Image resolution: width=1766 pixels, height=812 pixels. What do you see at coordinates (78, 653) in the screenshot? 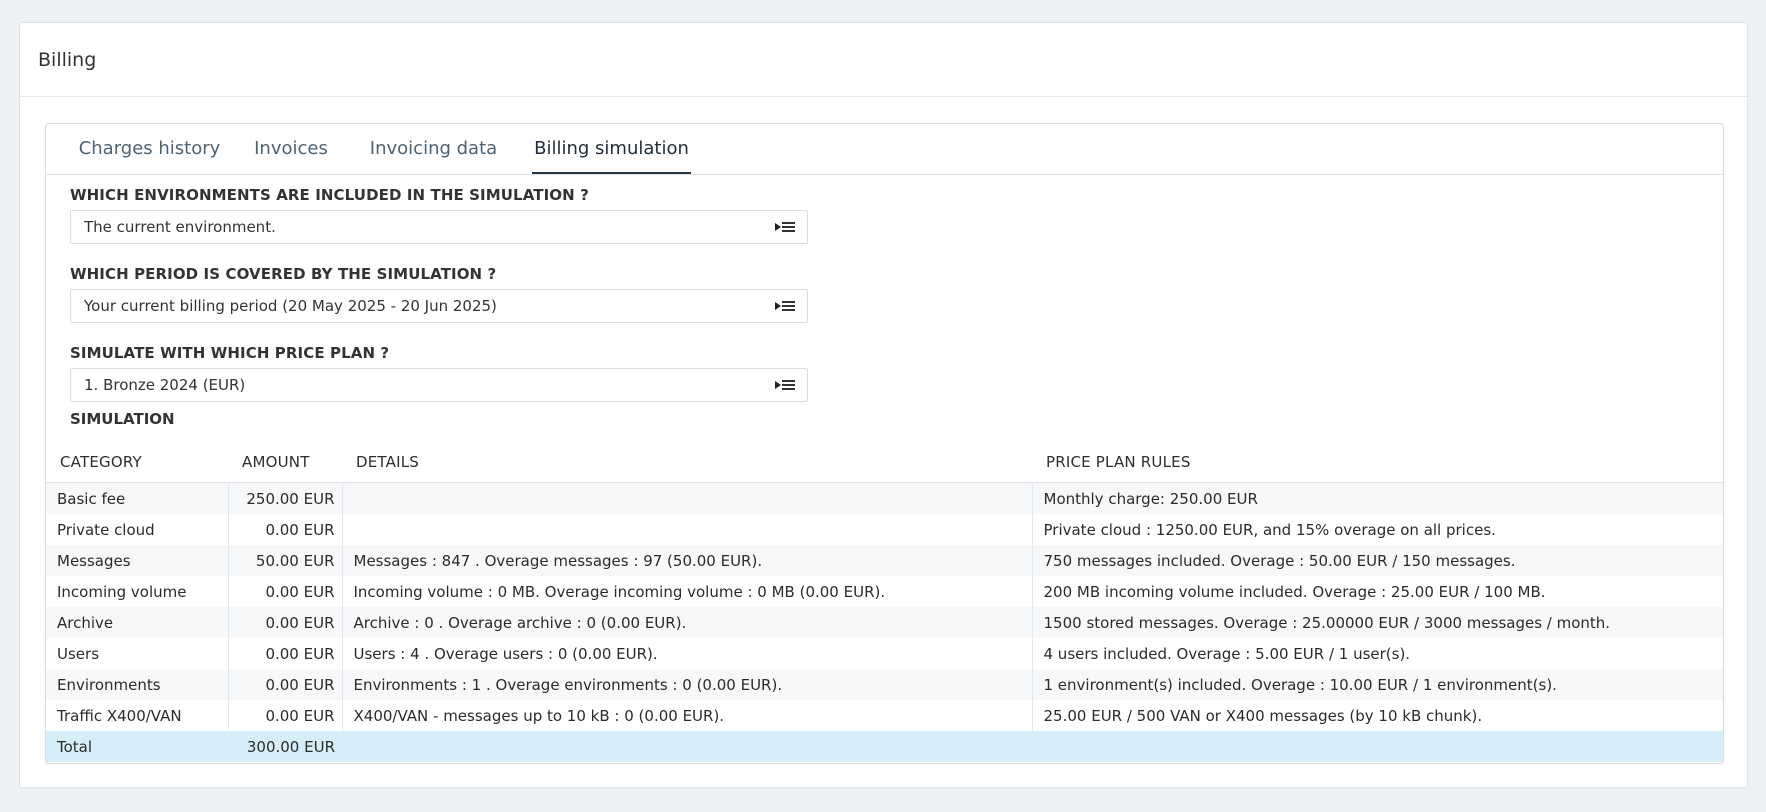
I see `cell-category: Users` at bounding box center [78, 653].